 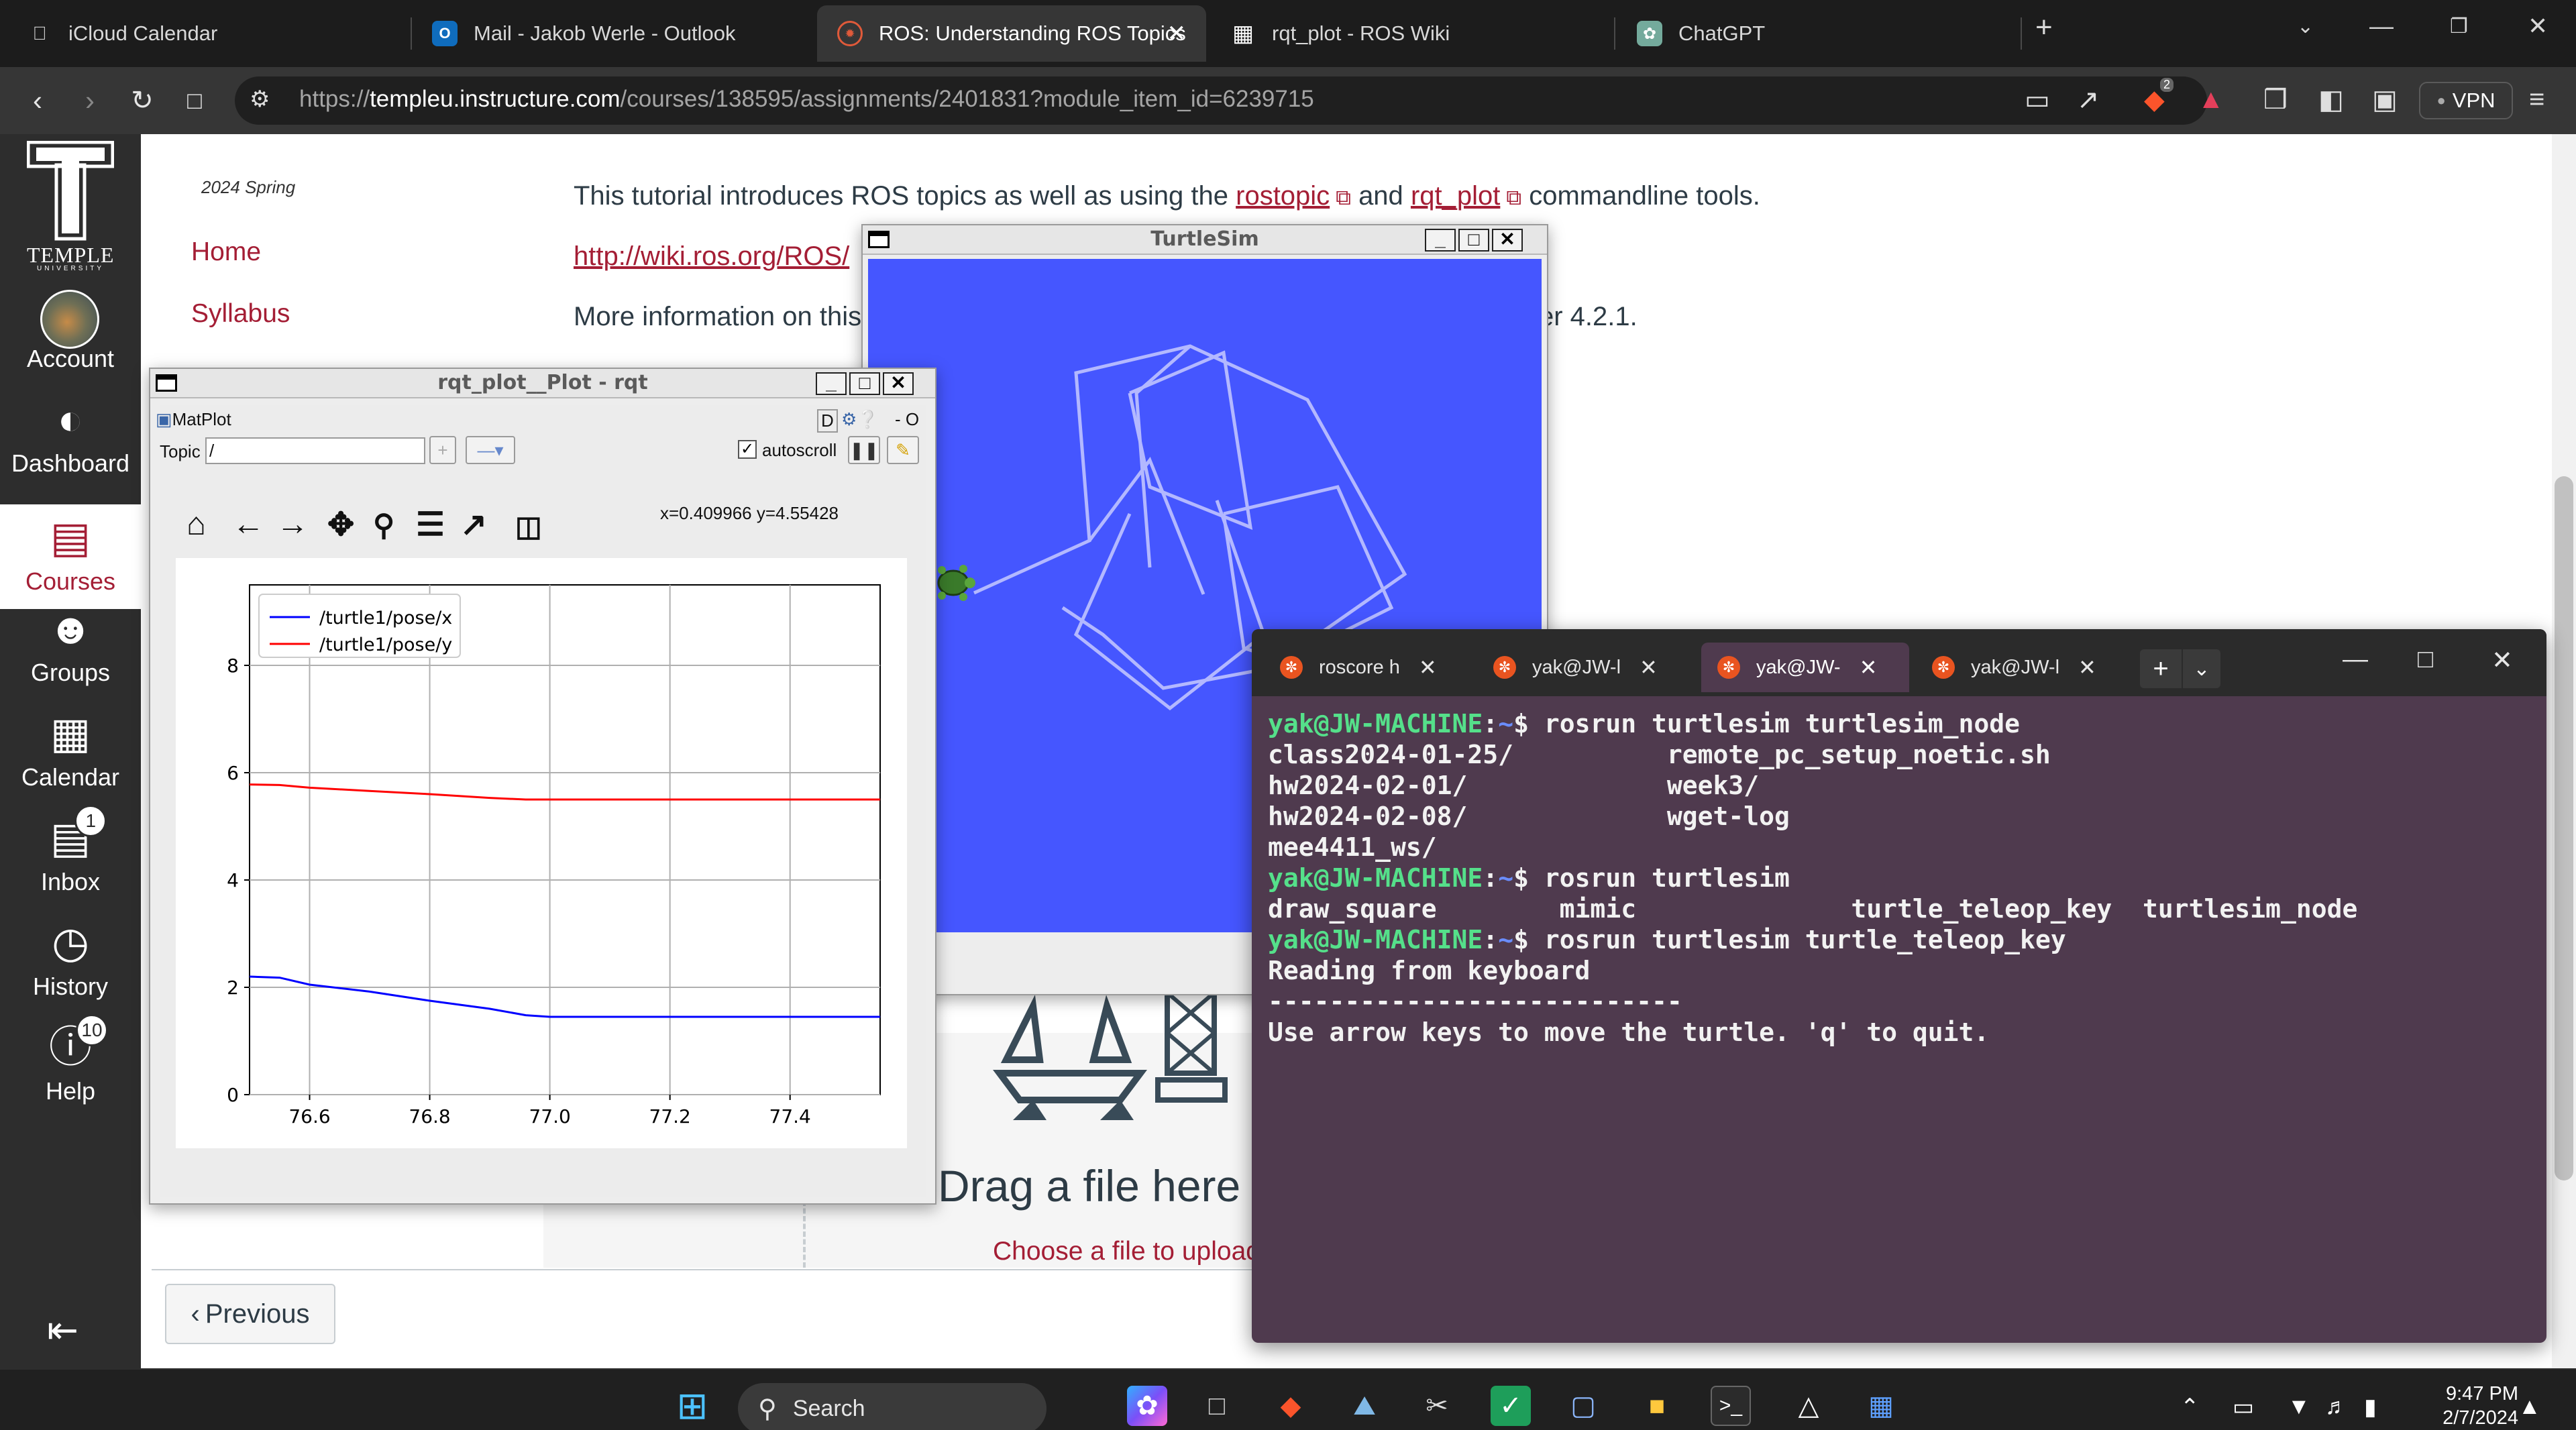 I want to click on forward-arrow-icon: →, so click(x=292, y=524).